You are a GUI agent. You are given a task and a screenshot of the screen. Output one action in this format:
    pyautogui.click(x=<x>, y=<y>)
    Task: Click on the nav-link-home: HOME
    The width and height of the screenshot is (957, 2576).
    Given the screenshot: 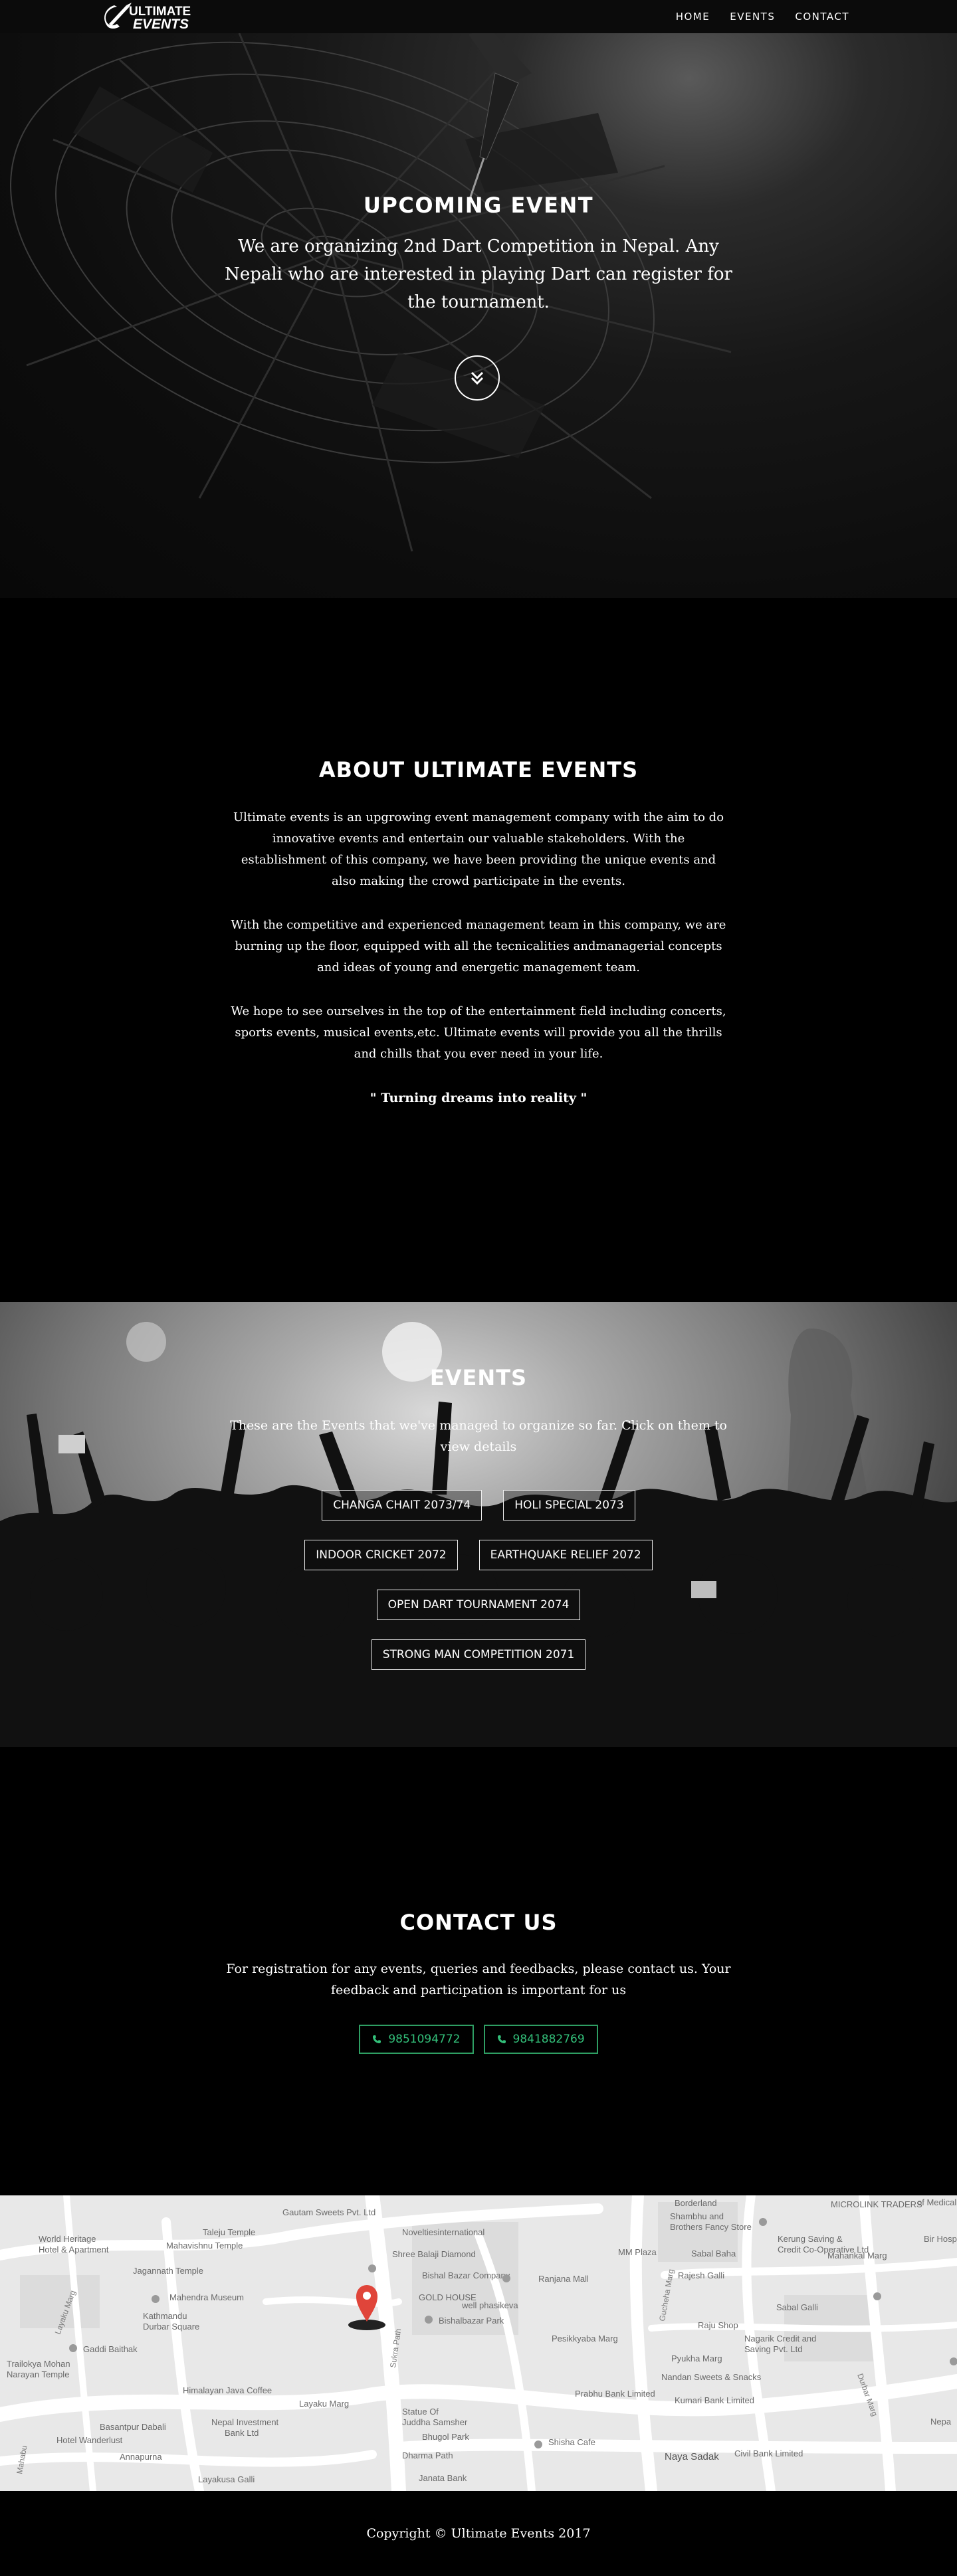 What is the action you would take?
    pyautogui.click(x=693, y=17)
    